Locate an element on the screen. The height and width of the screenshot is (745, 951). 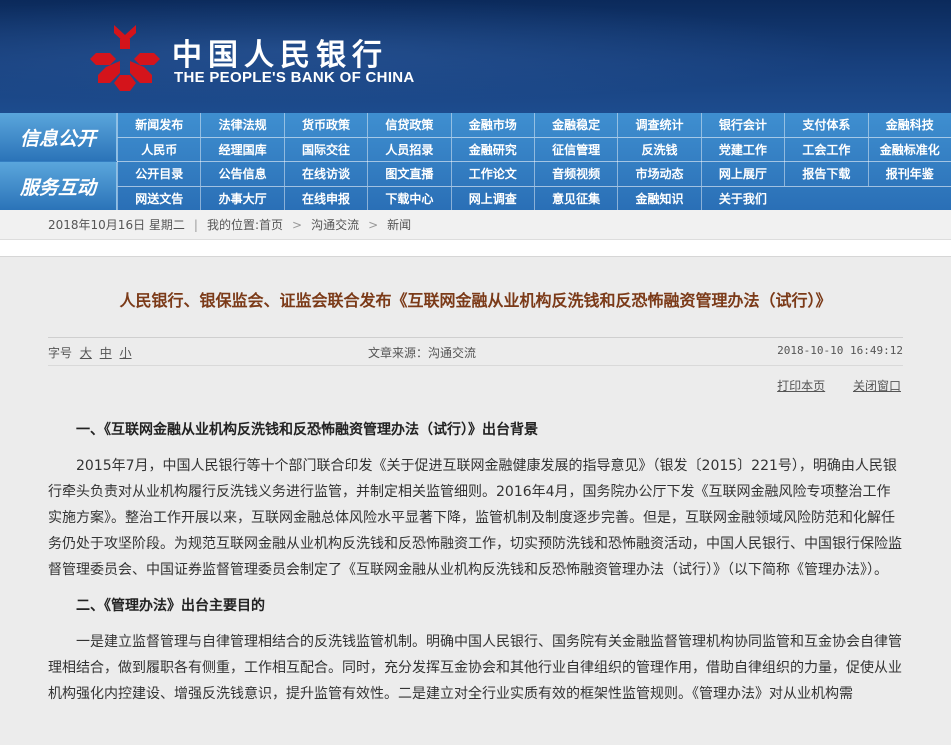
nav-link: 经理国库 is located at coordinates (241, 150).